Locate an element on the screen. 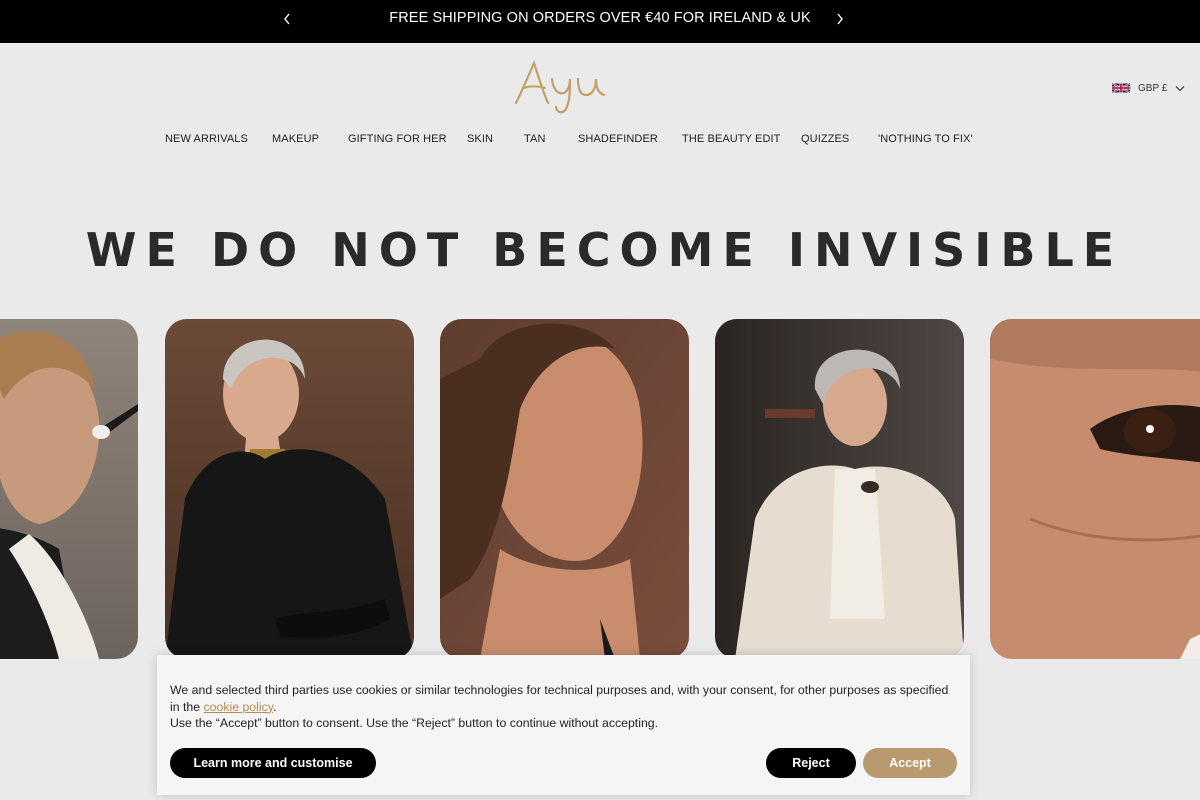  accept-cookies-button: Accept is located at coordinates (910, 763).